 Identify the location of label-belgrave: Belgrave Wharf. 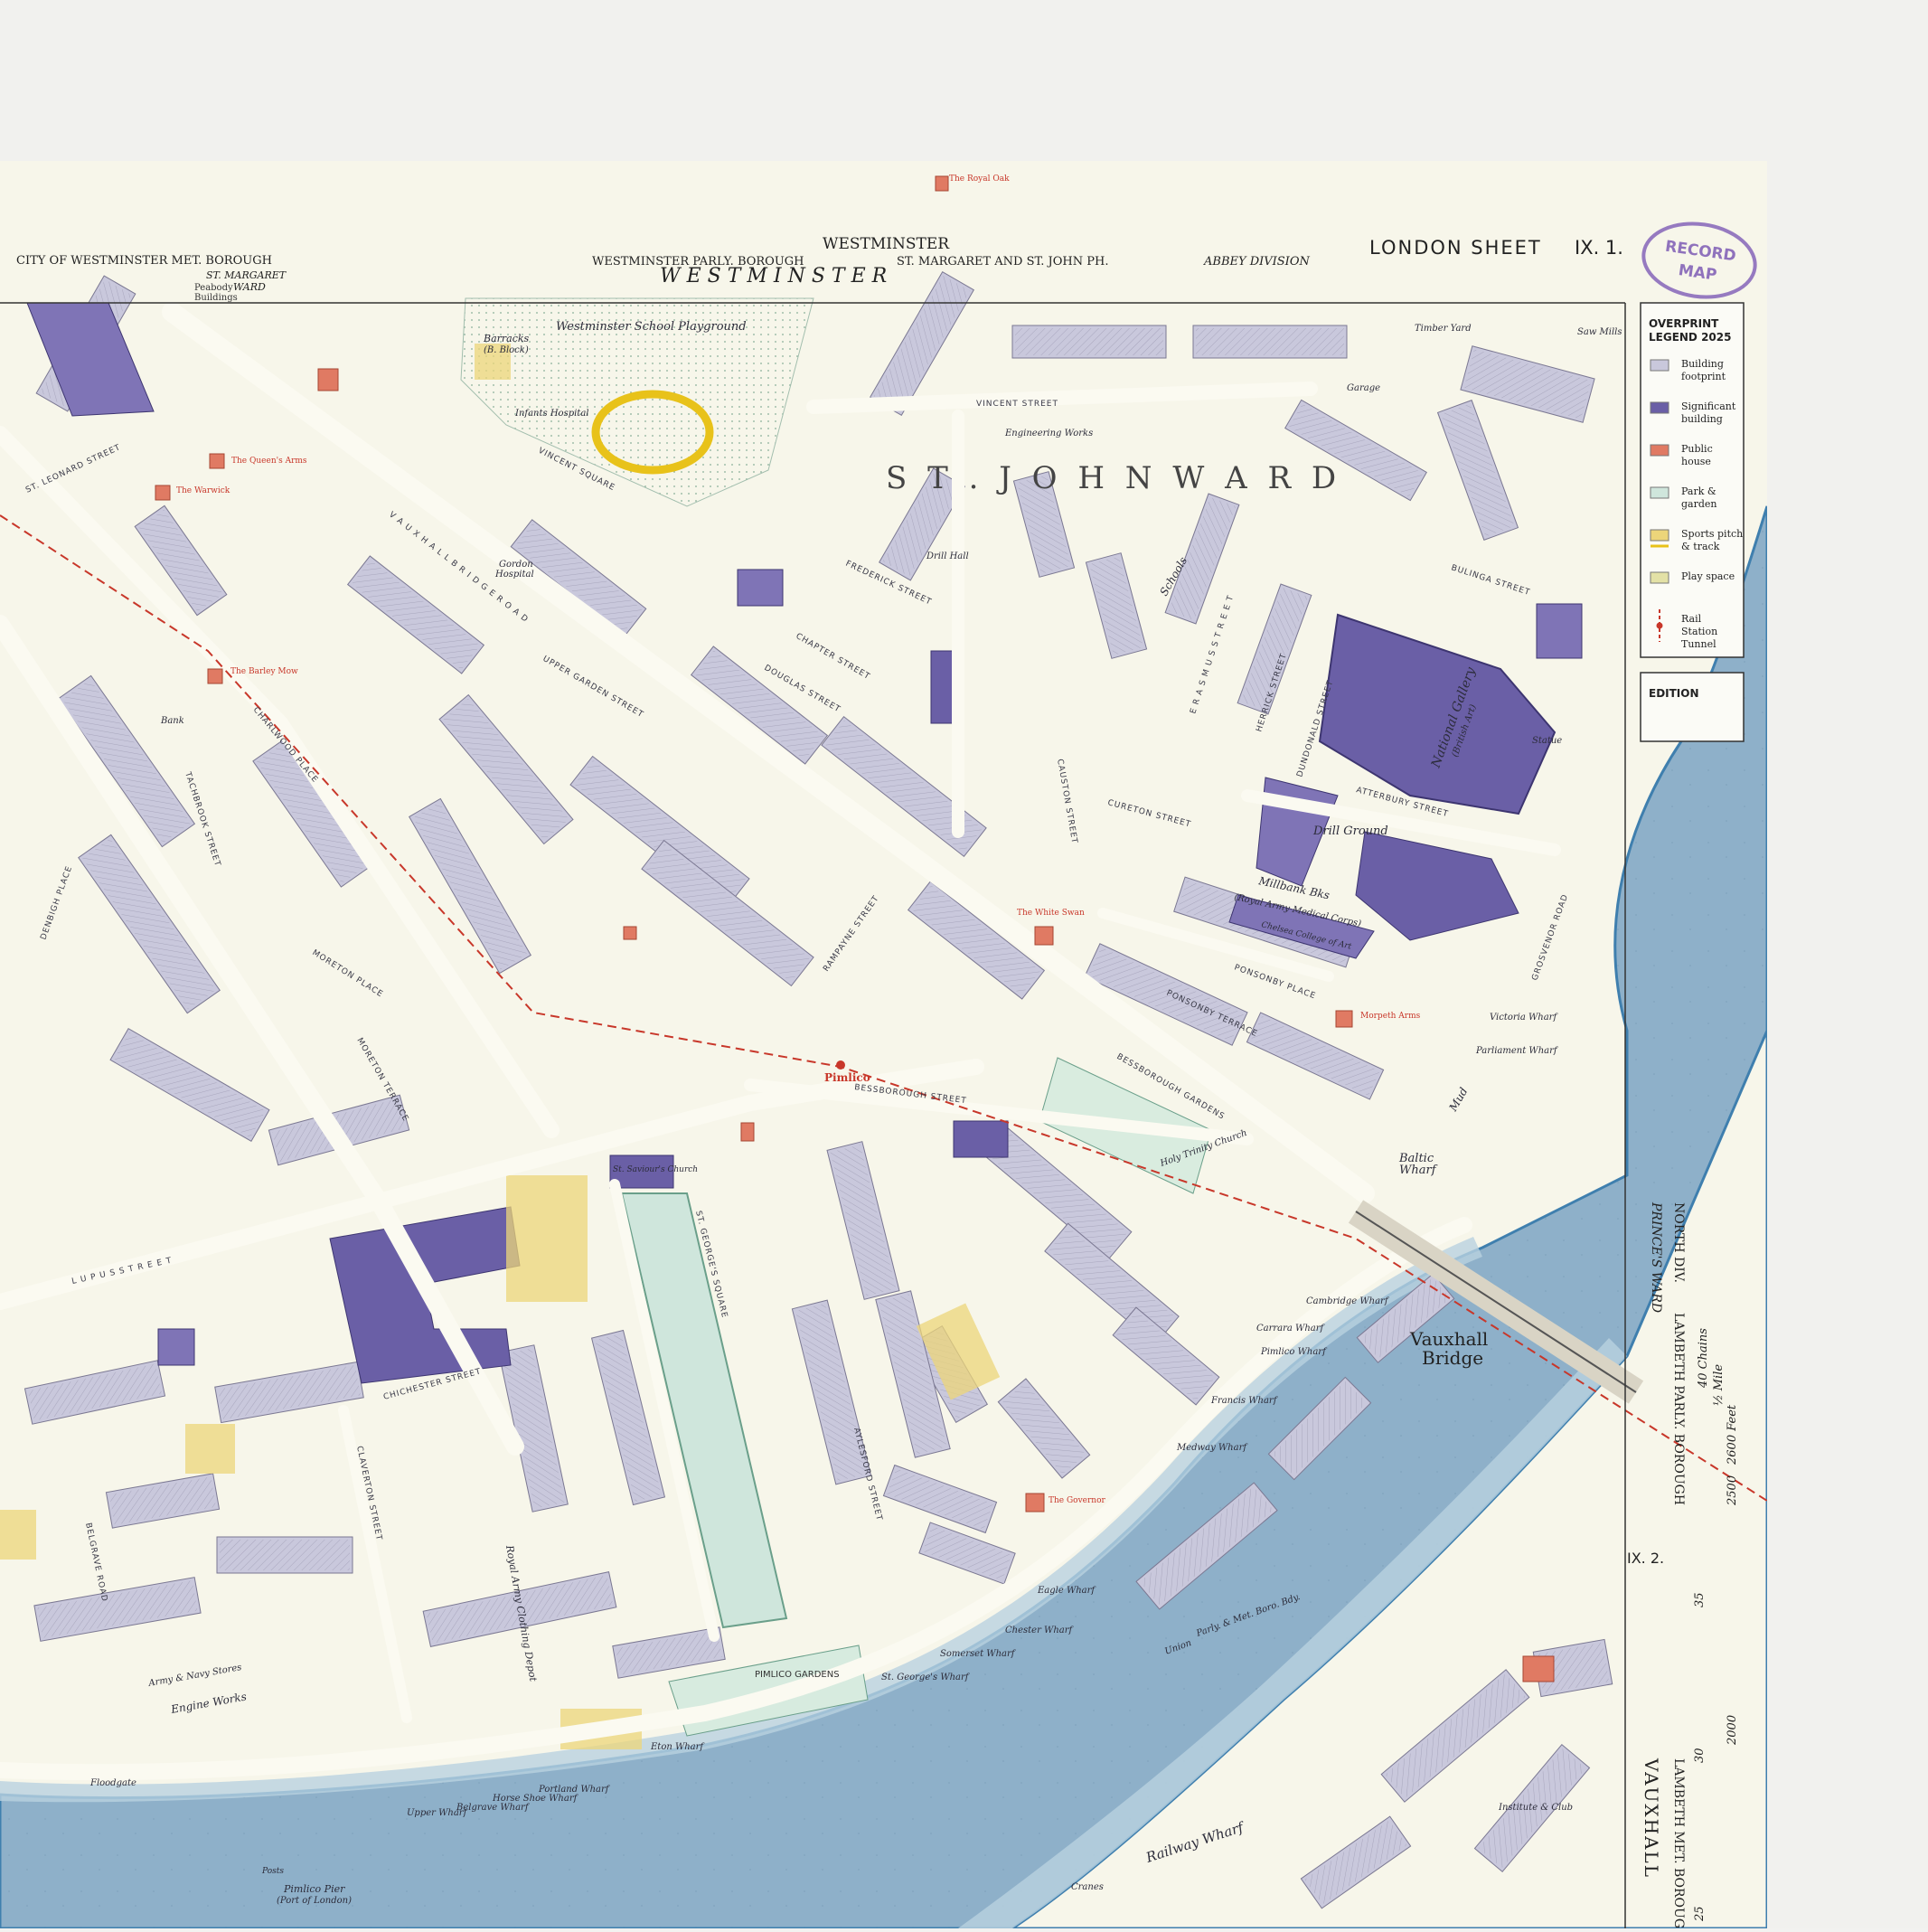
(494, 1808).